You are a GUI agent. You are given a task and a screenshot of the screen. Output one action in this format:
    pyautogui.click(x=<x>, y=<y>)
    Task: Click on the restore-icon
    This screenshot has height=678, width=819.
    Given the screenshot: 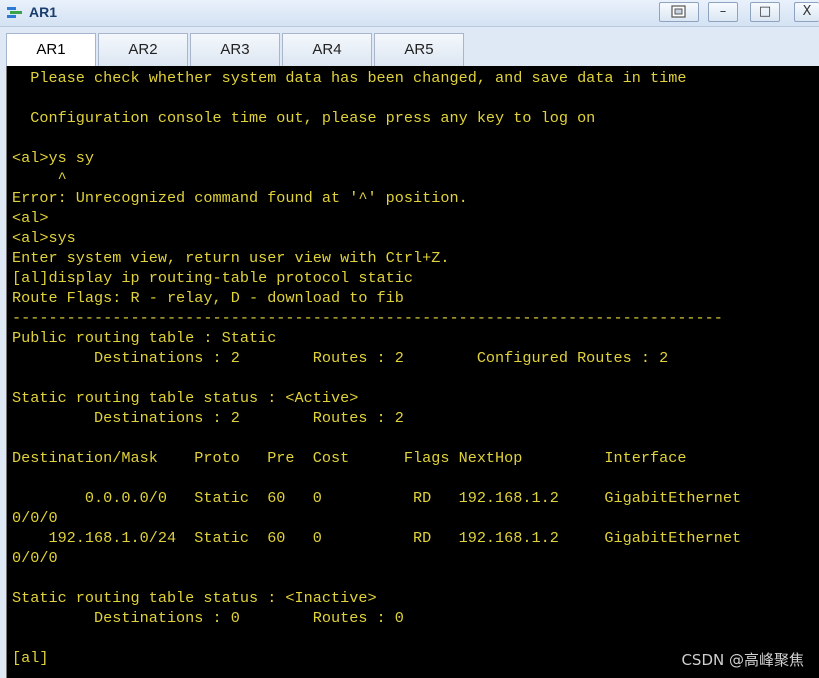 What is the action you would take?
    pyautogui.click(x=678, y=11)
    